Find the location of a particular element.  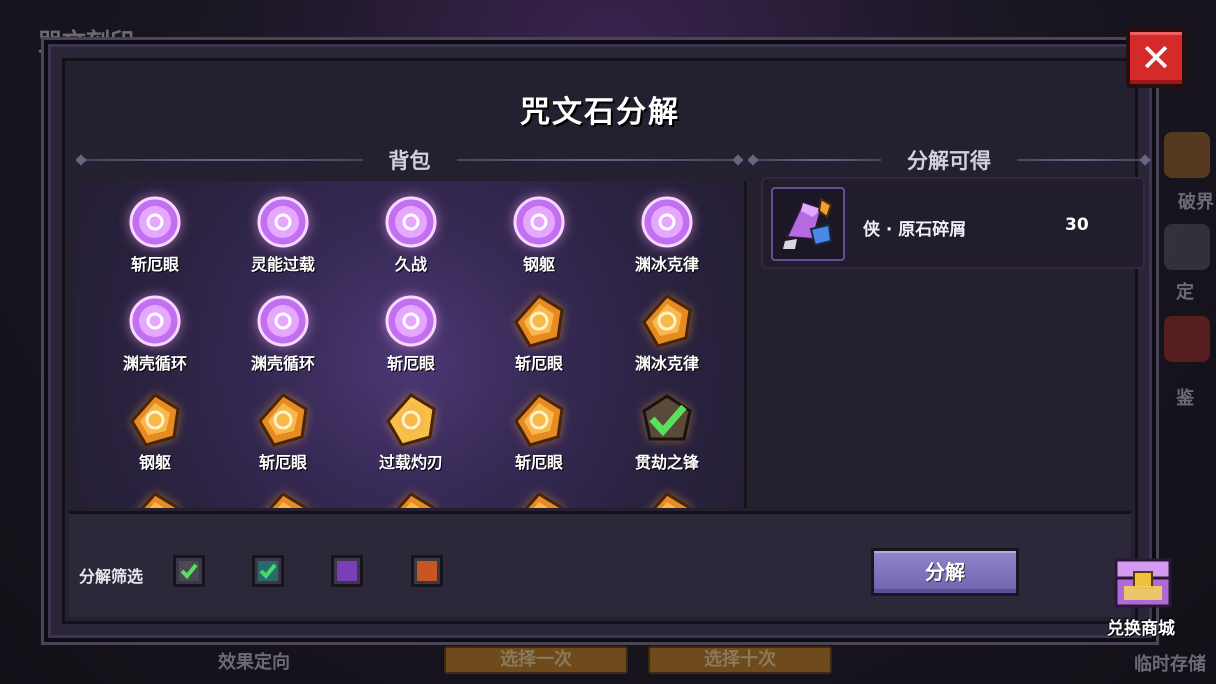

inventory-item-label: 贯劫之锋 is located at coordinates (666, 462).